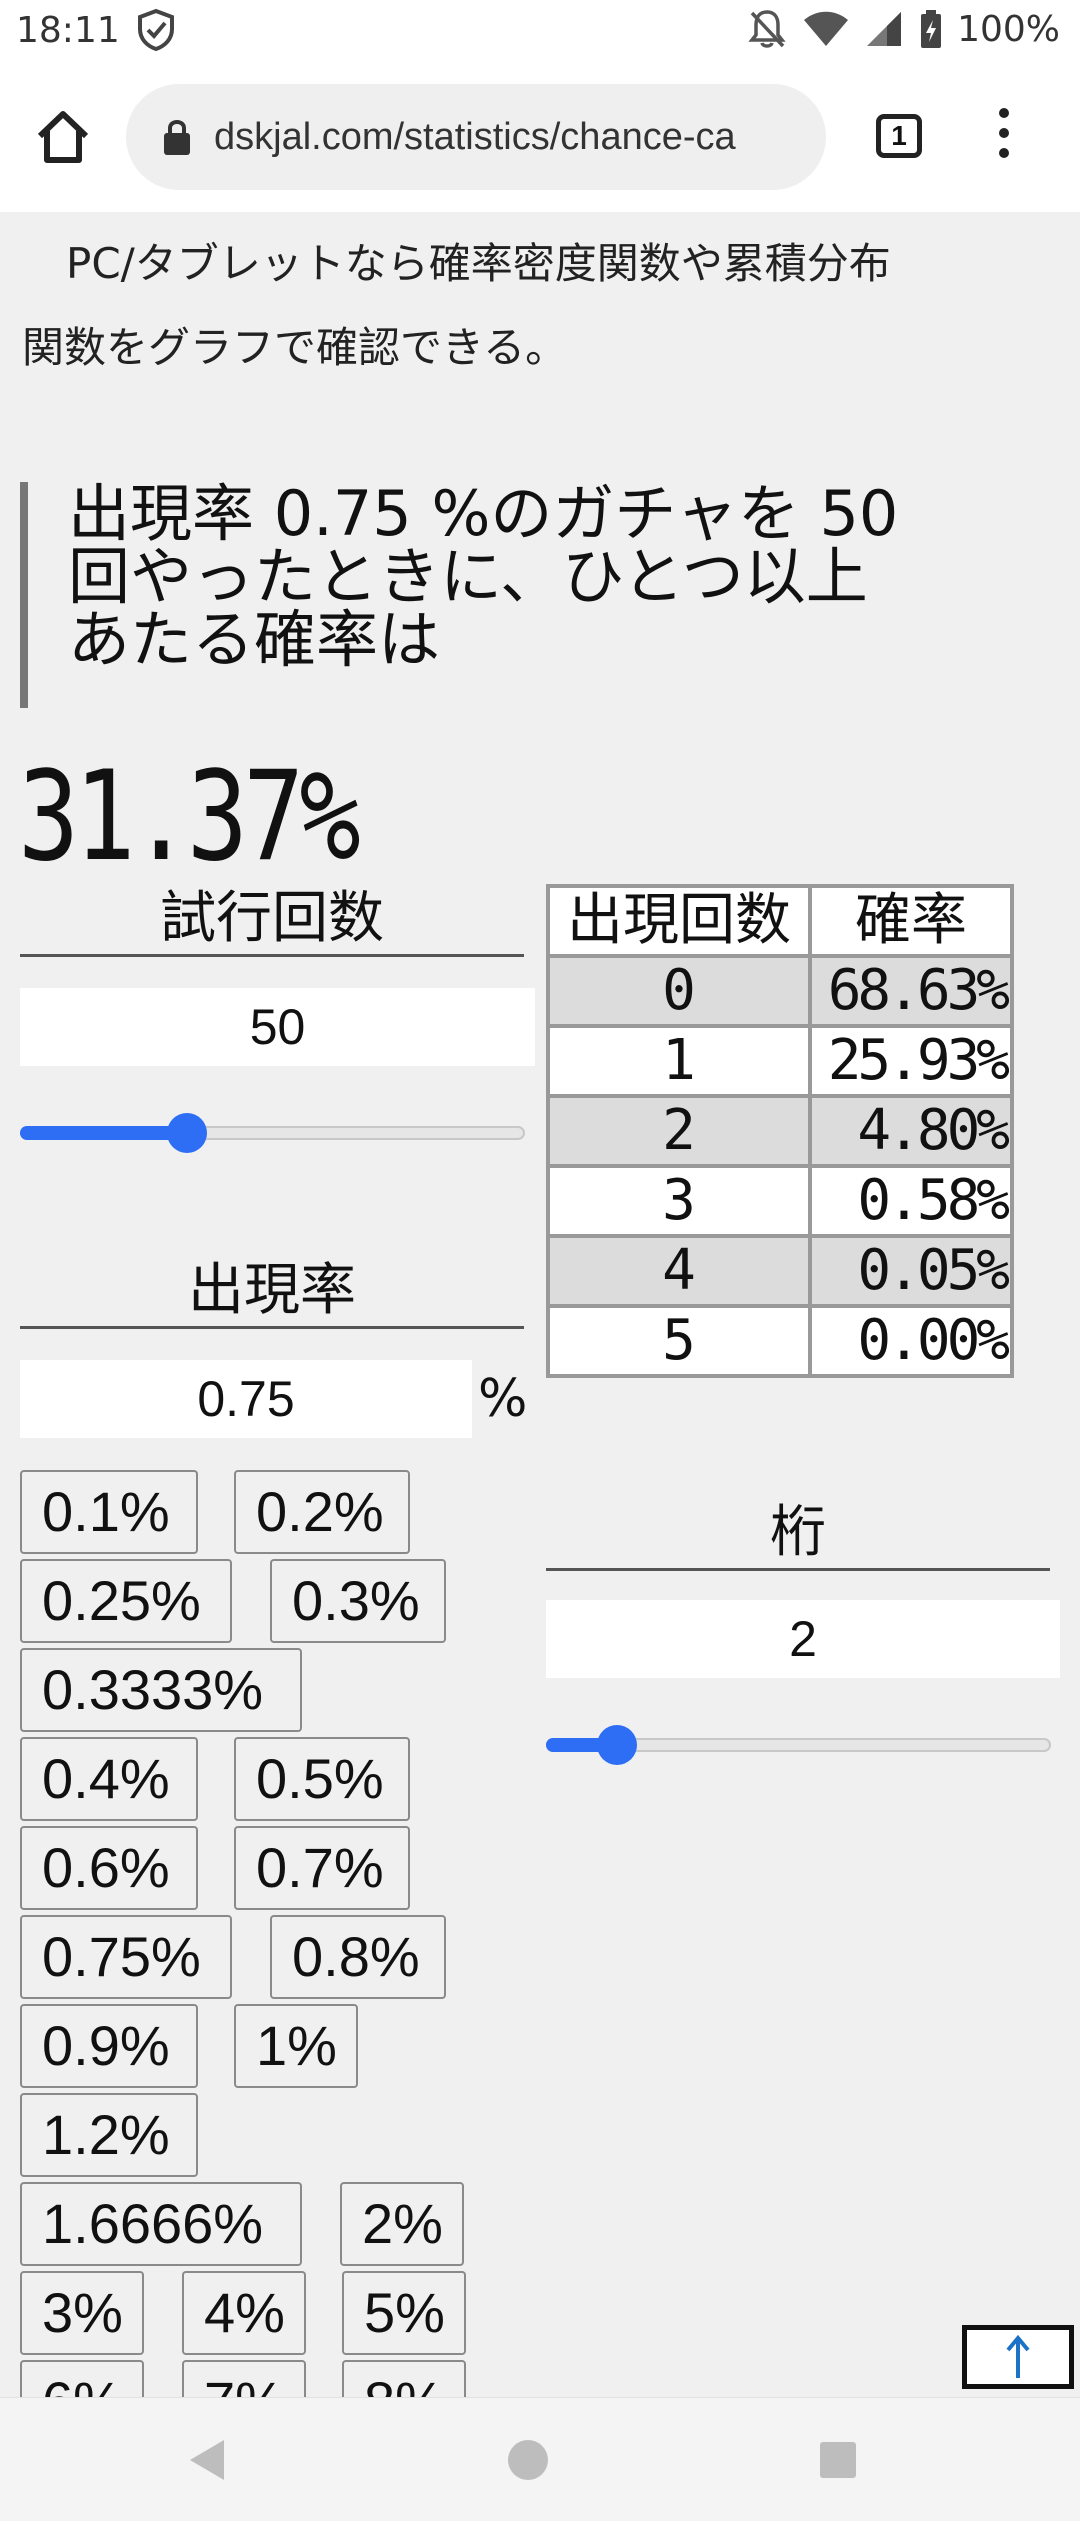 This screenshot has width=1080, height=2521. Describe the element at coordinates (126, 1601) in the screenshot. I see `preset-button: 0.25%` at that location.